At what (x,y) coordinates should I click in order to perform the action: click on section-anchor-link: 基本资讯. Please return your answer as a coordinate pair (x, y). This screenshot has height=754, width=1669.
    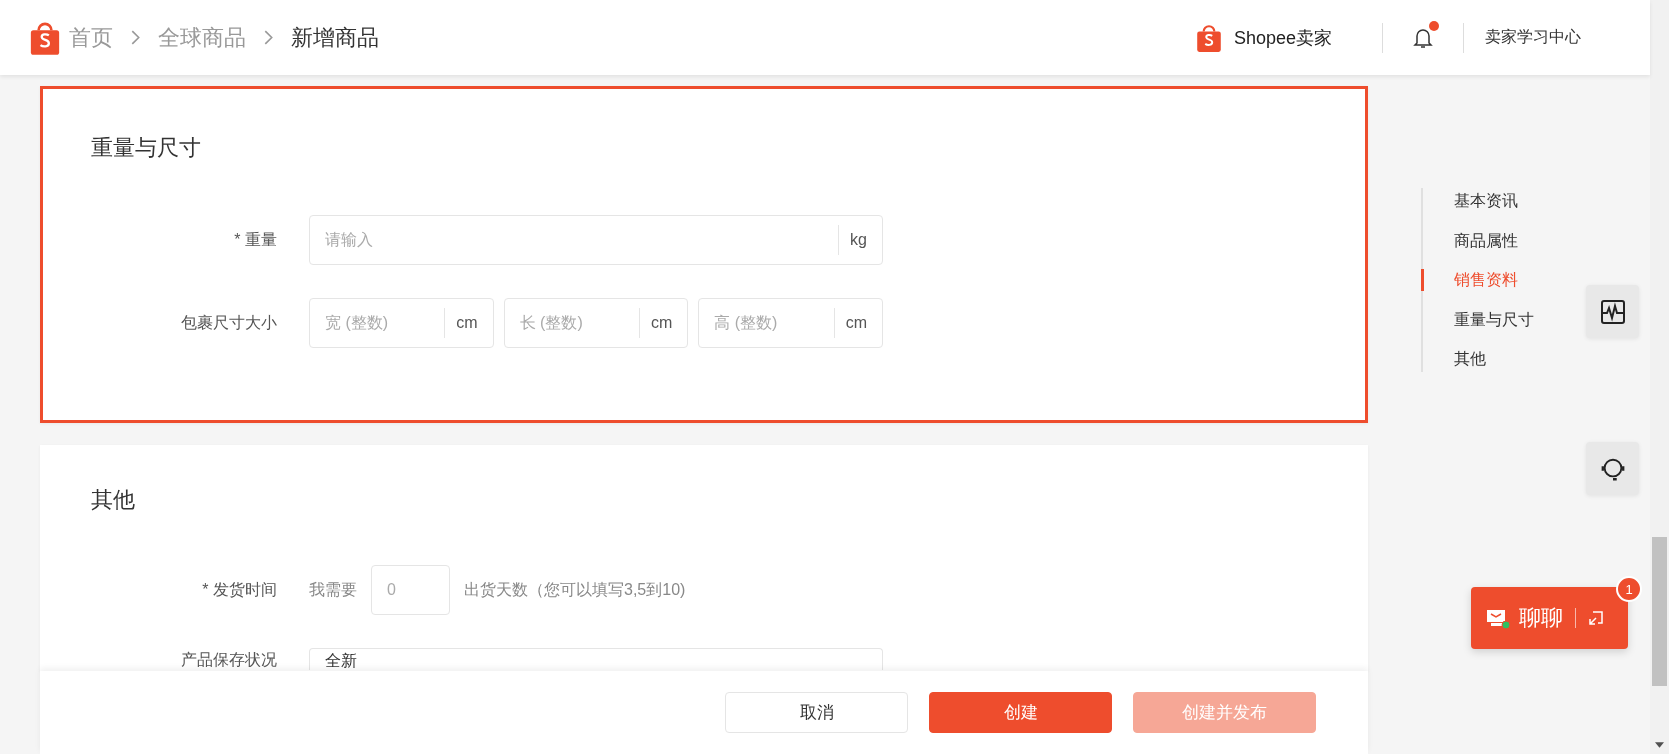
    Looking at the image, I should click on (1477, 201).